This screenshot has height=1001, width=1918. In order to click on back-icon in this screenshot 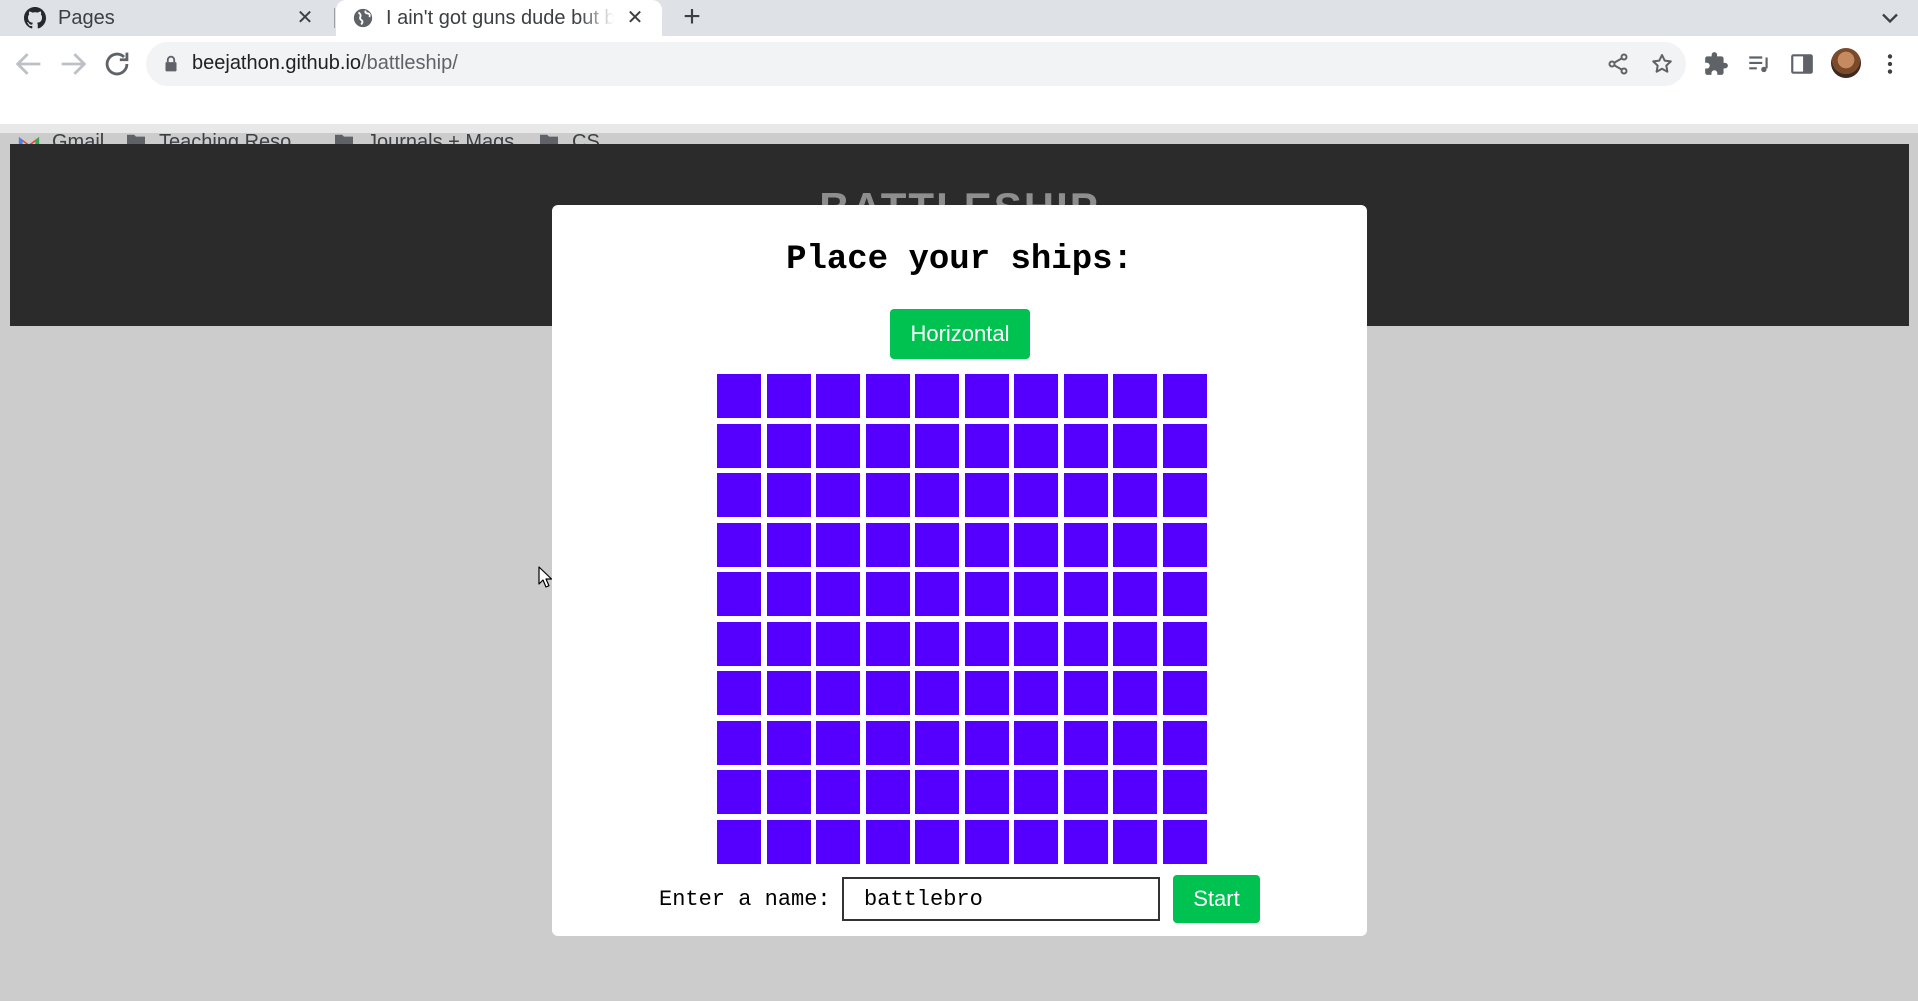, I will do `click(29, 64)`.